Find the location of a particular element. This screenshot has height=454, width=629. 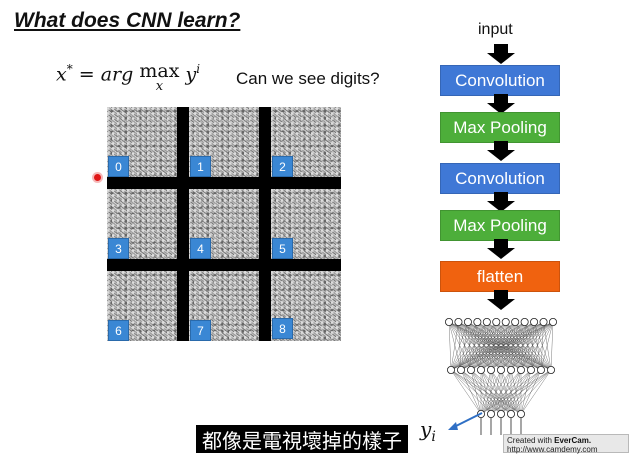

formula-y-sup: i is located at coordinates (198, 69).